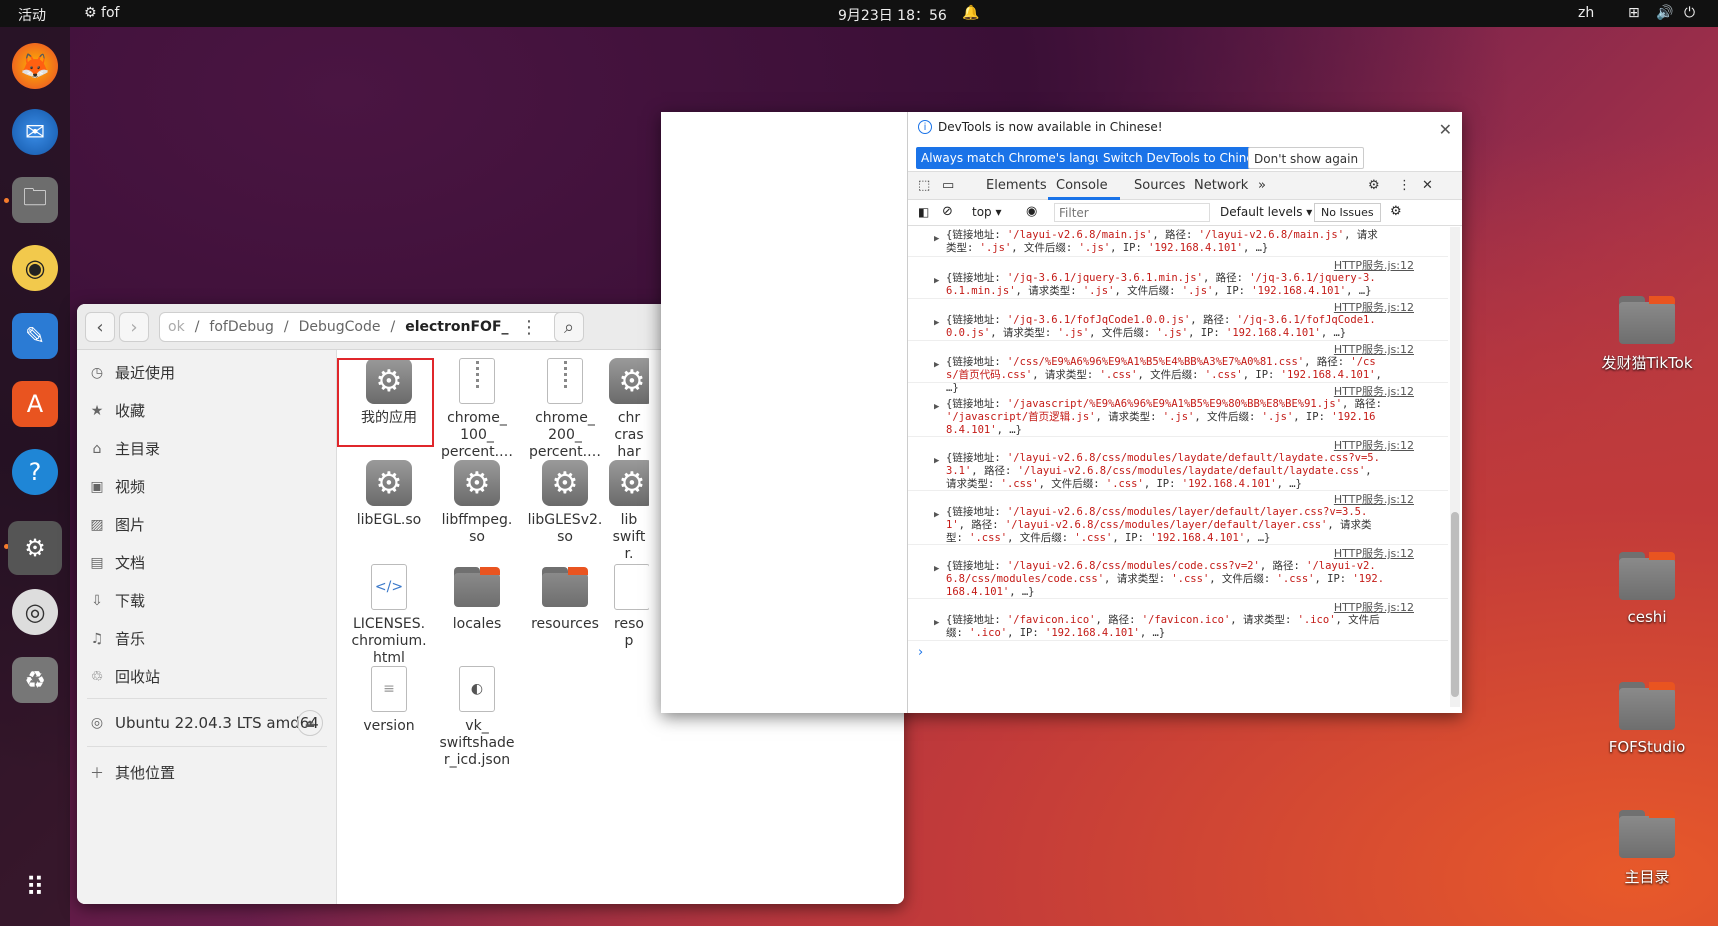  I want to click on clear-console-icon: ⊘, so click(947, 211).